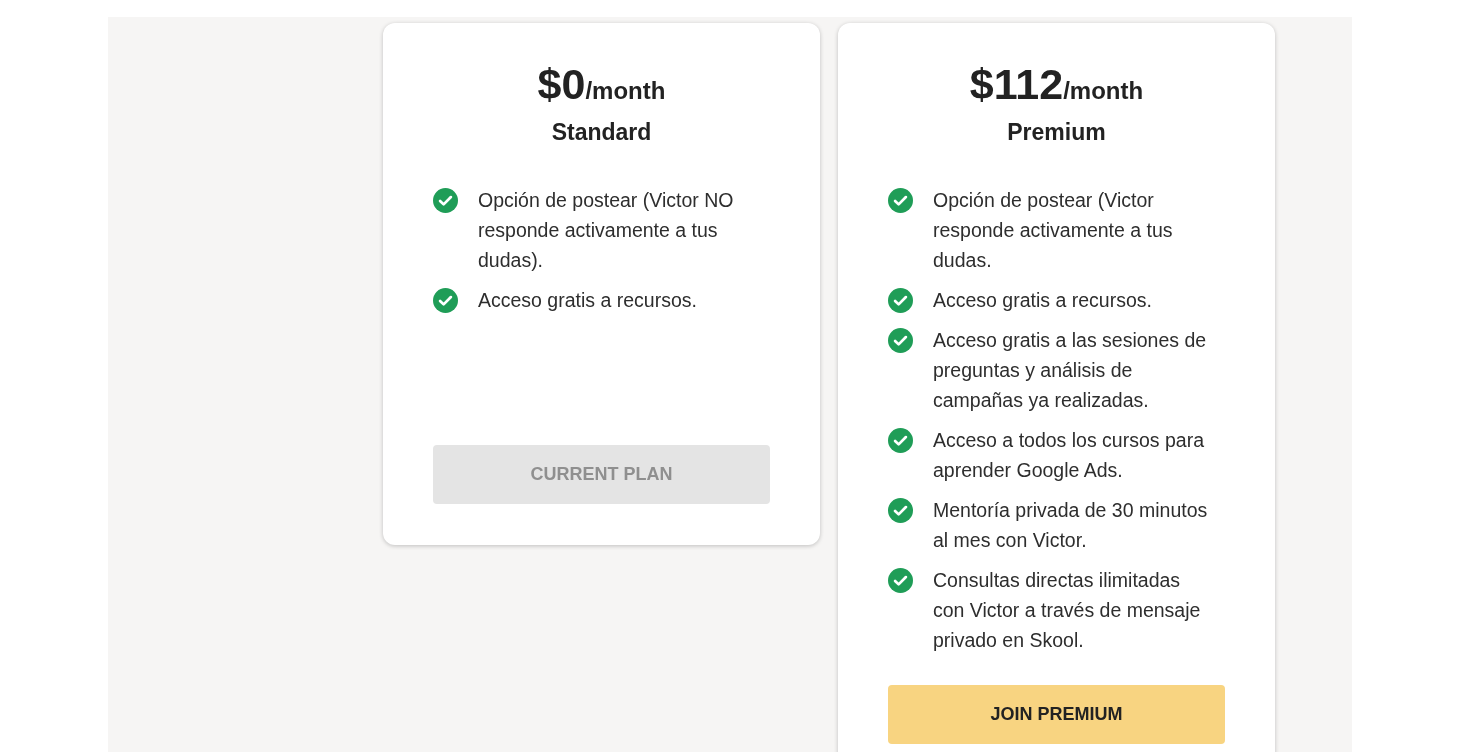  What do you see at coordinates (601, 132) in the screenshot?
I see `plan-name: Standard` at bounding box center [601, 132].